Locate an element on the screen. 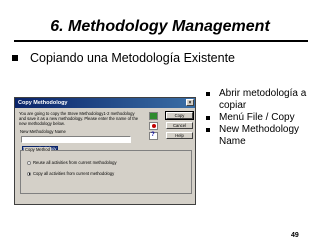 This screenshot has width=320, height=247. help-icon is located at coordinates (153, 136).